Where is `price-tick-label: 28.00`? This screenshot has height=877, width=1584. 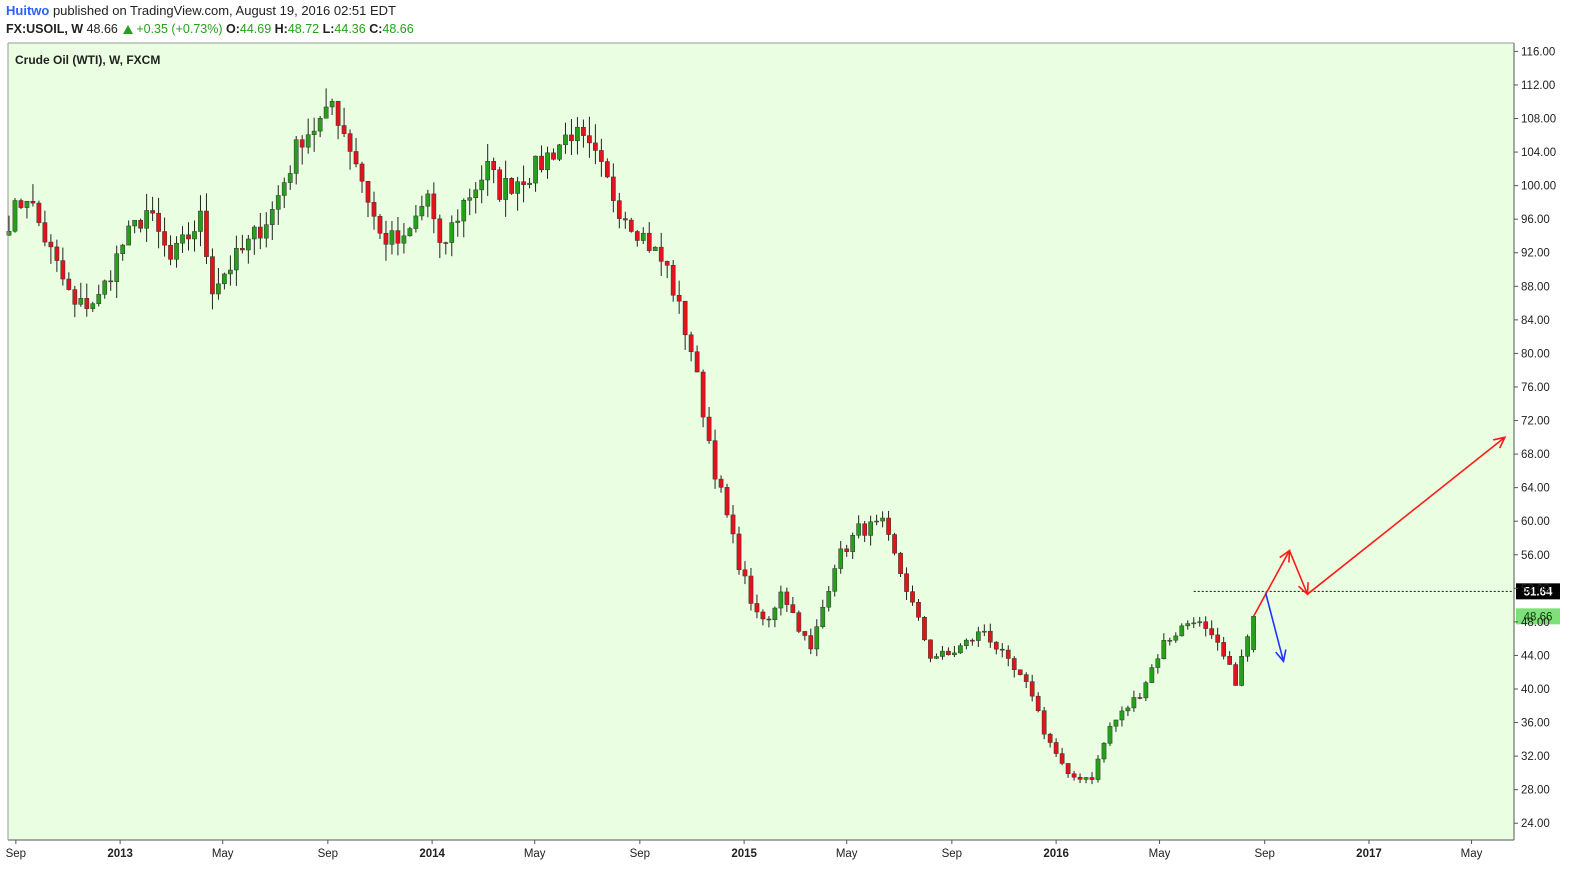 price-tick-label: 28.00 is located at coordinates (1535, 791).